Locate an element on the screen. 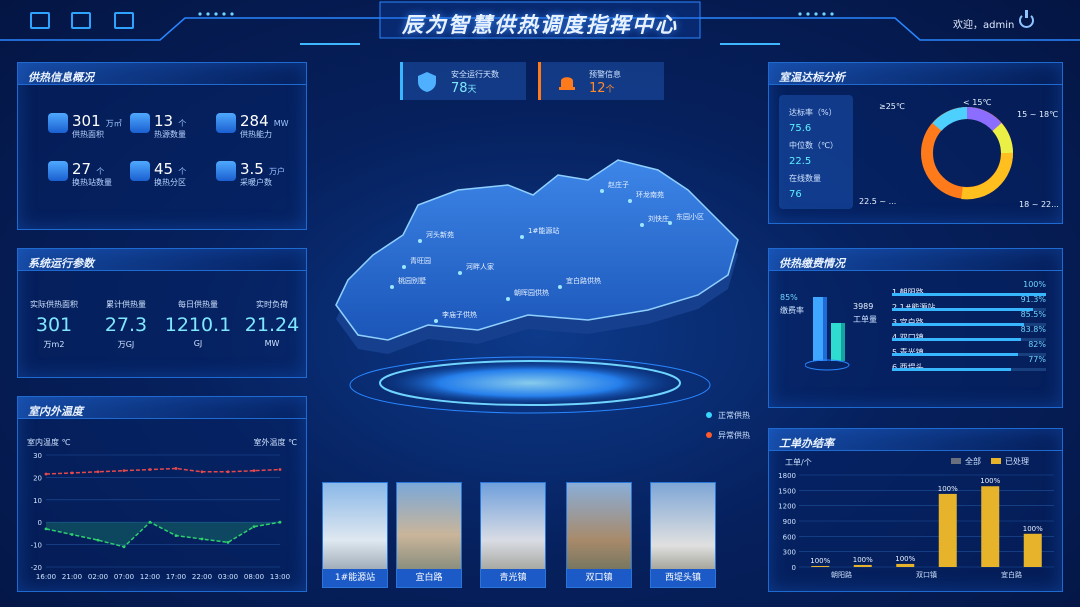  area-icon is located at coordinates (58, 123).